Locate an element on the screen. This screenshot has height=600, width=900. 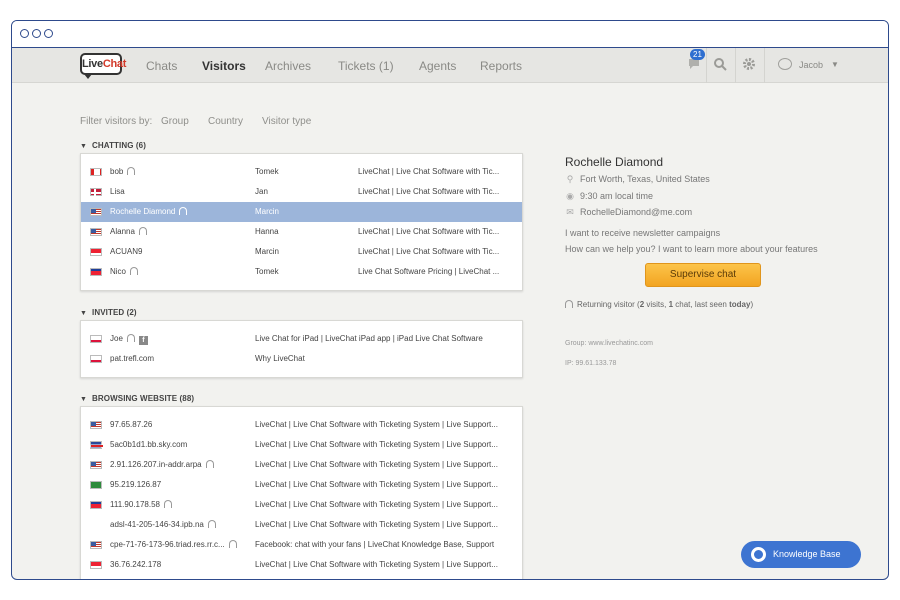
visitor-name-cell: bob is located at coordinates (123, 171).